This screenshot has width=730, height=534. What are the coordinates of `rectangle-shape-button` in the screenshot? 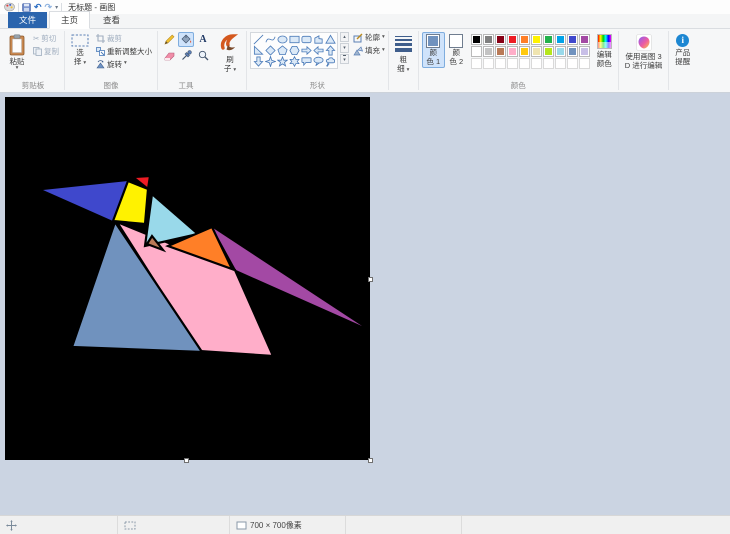 It's located at (294, 39).